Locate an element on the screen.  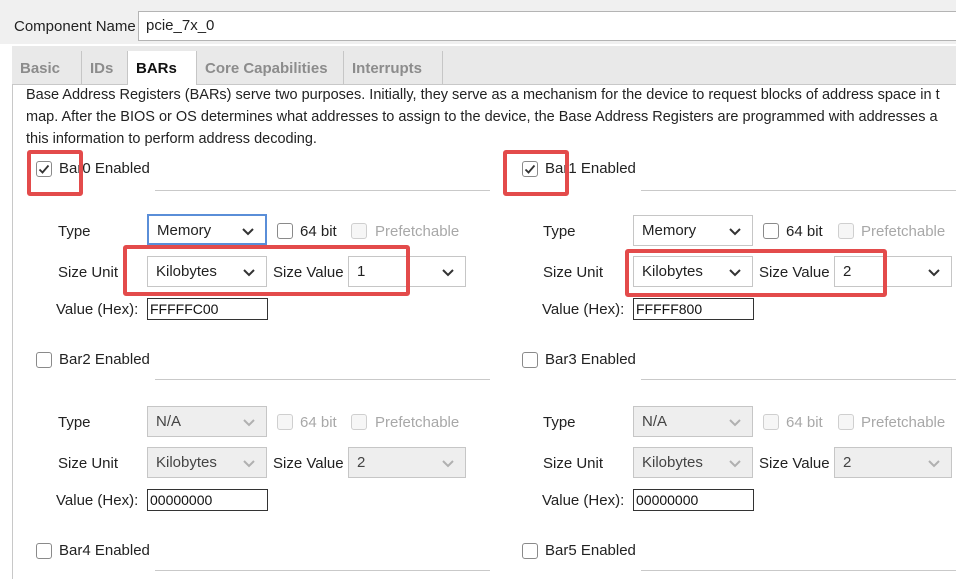
bar3-value-hex-label: Value (Hex): is located at coordinates (583, 500).